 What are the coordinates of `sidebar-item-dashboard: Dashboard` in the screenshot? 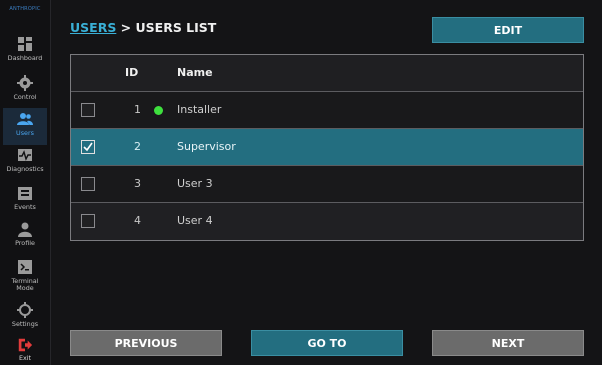 It's located at (25, 51).